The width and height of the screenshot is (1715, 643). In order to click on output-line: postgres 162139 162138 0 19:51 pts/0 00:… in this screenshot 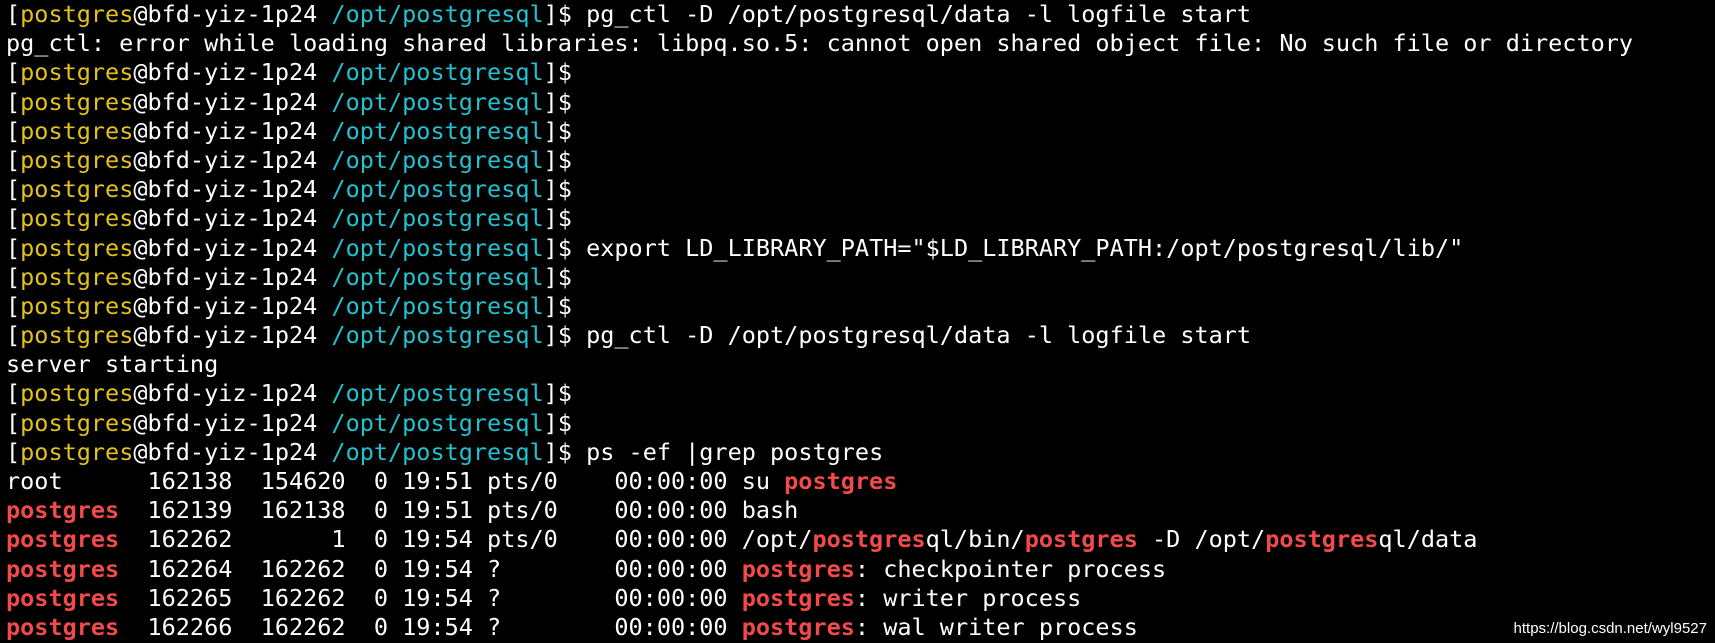, I will do `click(858, 510)`.